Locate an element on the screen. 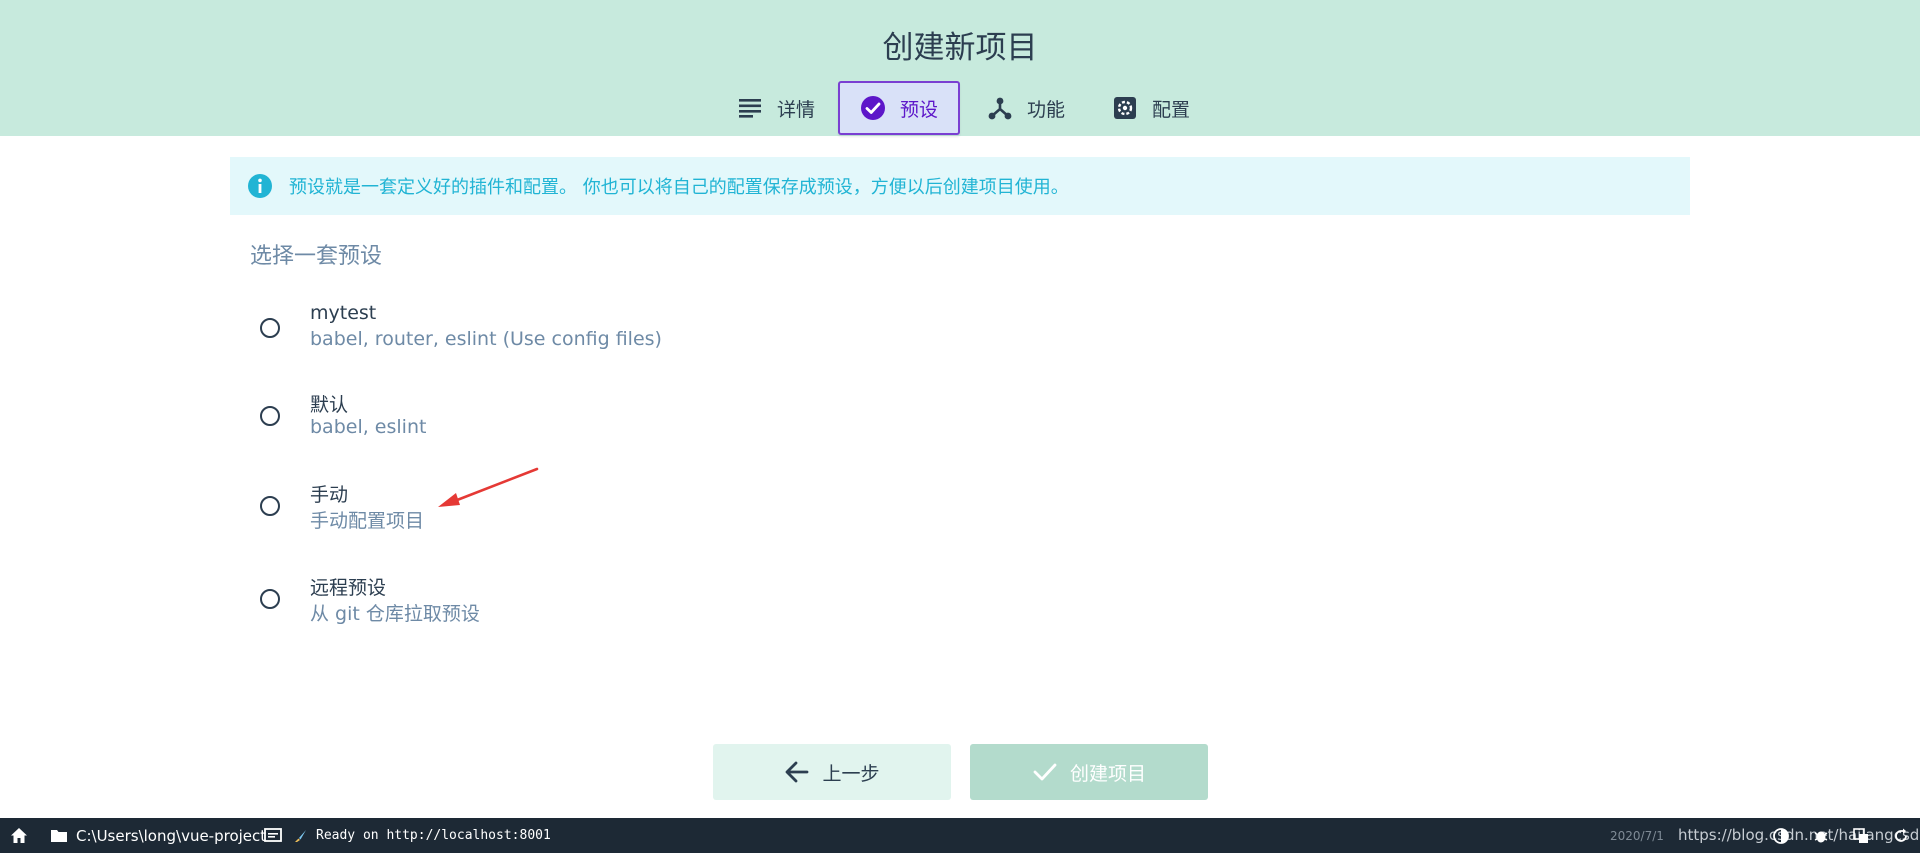 This screenshot has width=1920, height=853. console-log-text: Ready on http://localhost:8001 is located at coordinates (433, 835).